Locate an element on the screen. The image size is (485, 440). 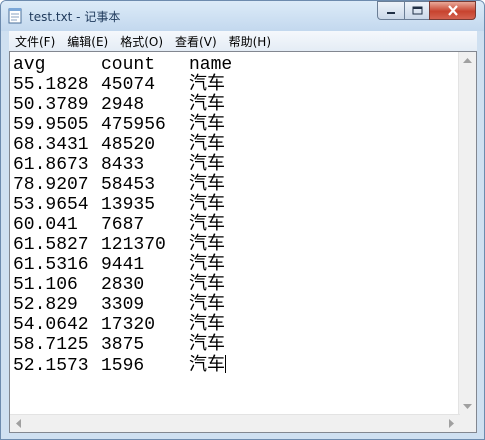
count-value: 45074 is located at coordinates (128, 85).